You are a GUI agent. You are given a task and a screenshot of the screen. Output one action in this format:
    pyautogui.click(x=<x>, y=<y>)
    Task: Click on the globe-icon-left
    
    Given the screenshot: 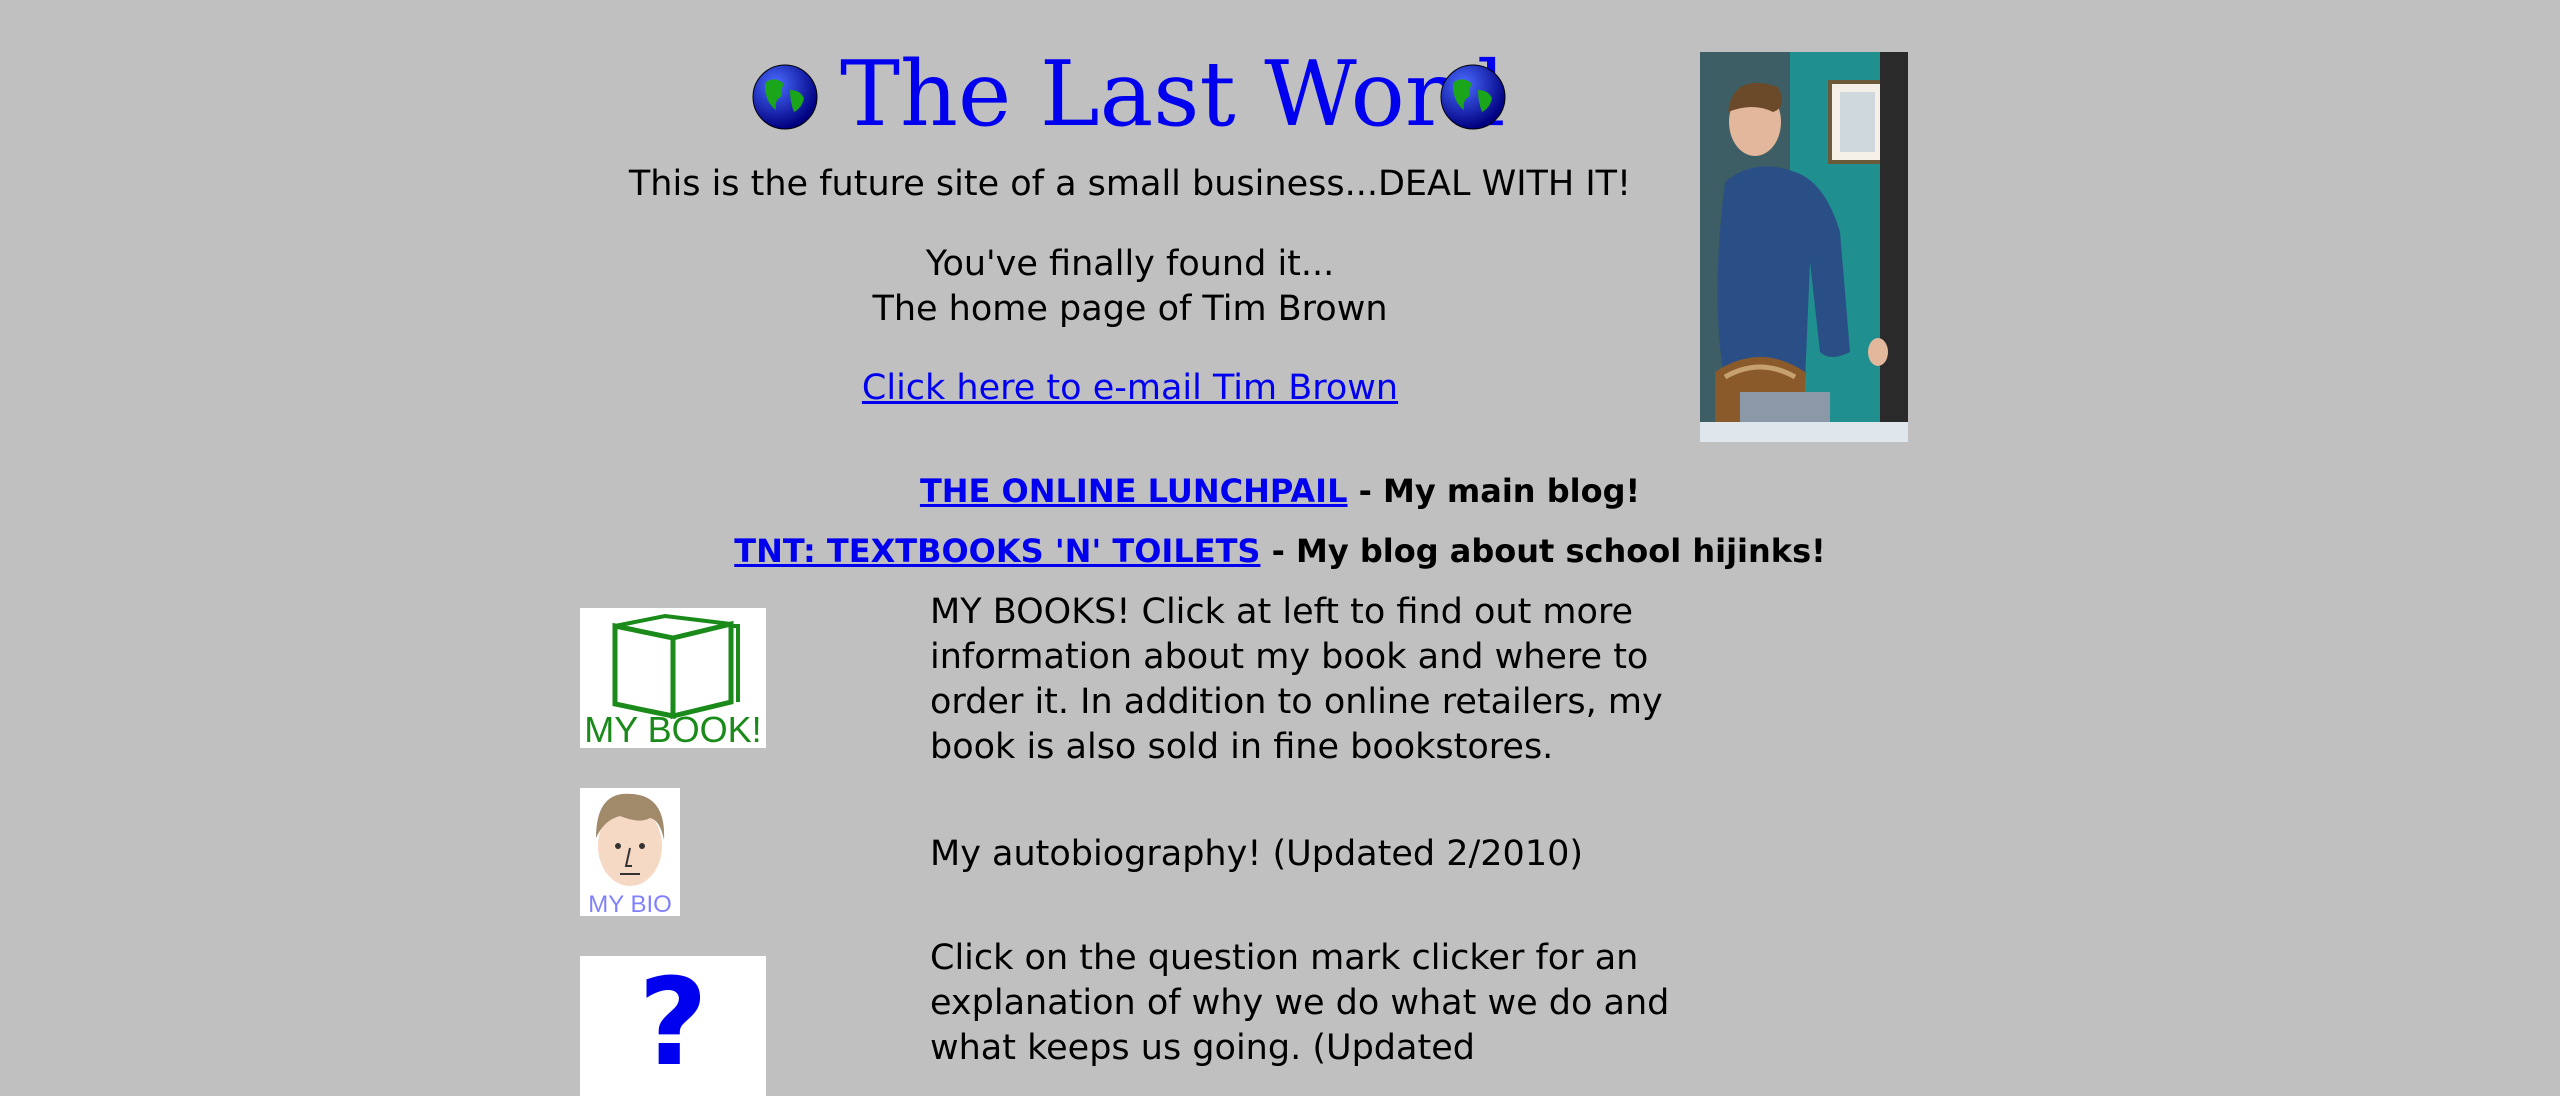 What is the action you would take?
    pyautogui.click(x=785, y=97)
    